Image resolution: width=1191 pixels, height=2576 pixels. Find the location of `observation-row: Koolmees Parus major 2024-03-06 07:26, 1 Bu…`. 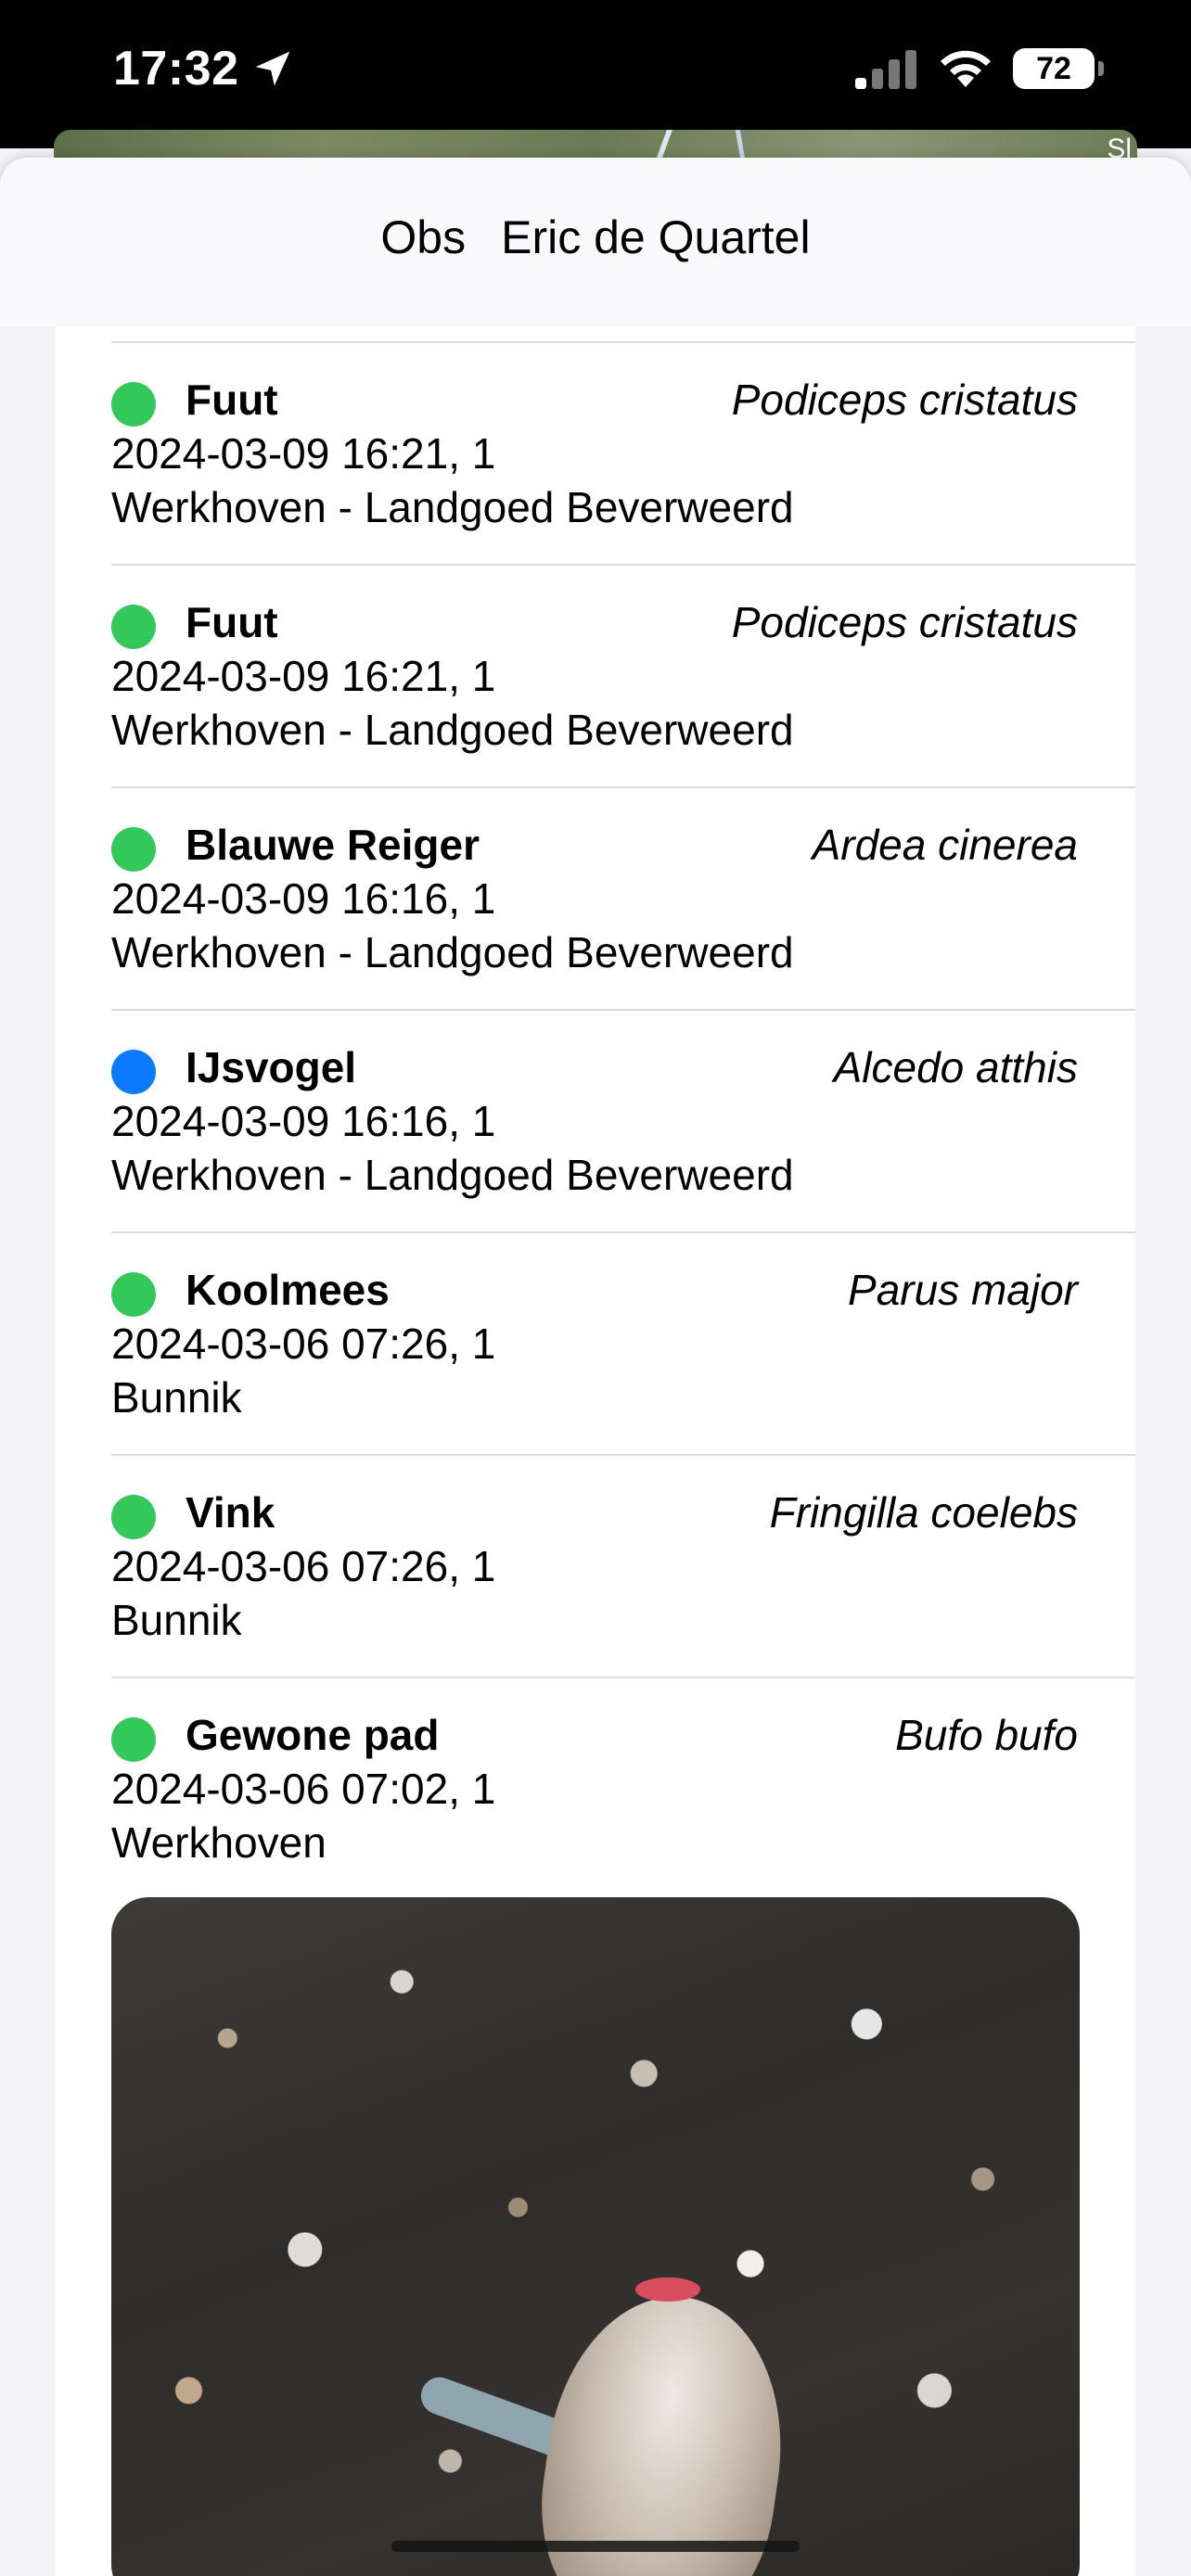

observation-row: Koolmees Parus major 2024-03-06 07:26, 1 Bu… is located at coordinates (623, 1343).